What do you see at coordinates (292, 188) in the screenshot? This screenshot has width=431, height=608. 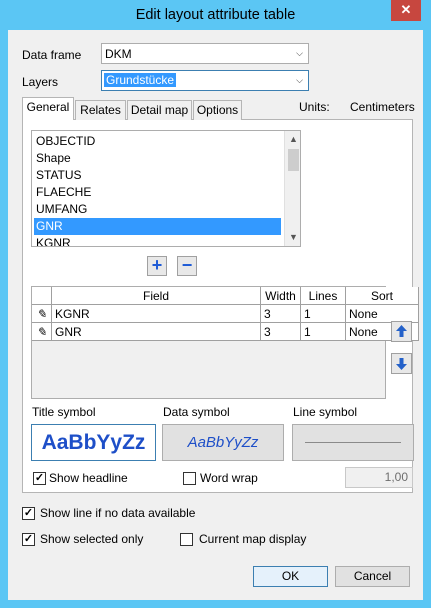 I see `list-scrollbar: ▲ ▼` at bounding box center [292, 188].